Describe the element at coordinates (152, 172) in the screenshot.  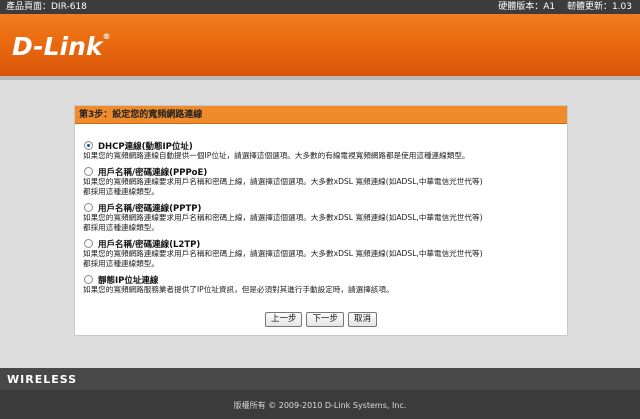
I see `option-label: 用戶名稱/密碼連線(PPPoE)` at that location.